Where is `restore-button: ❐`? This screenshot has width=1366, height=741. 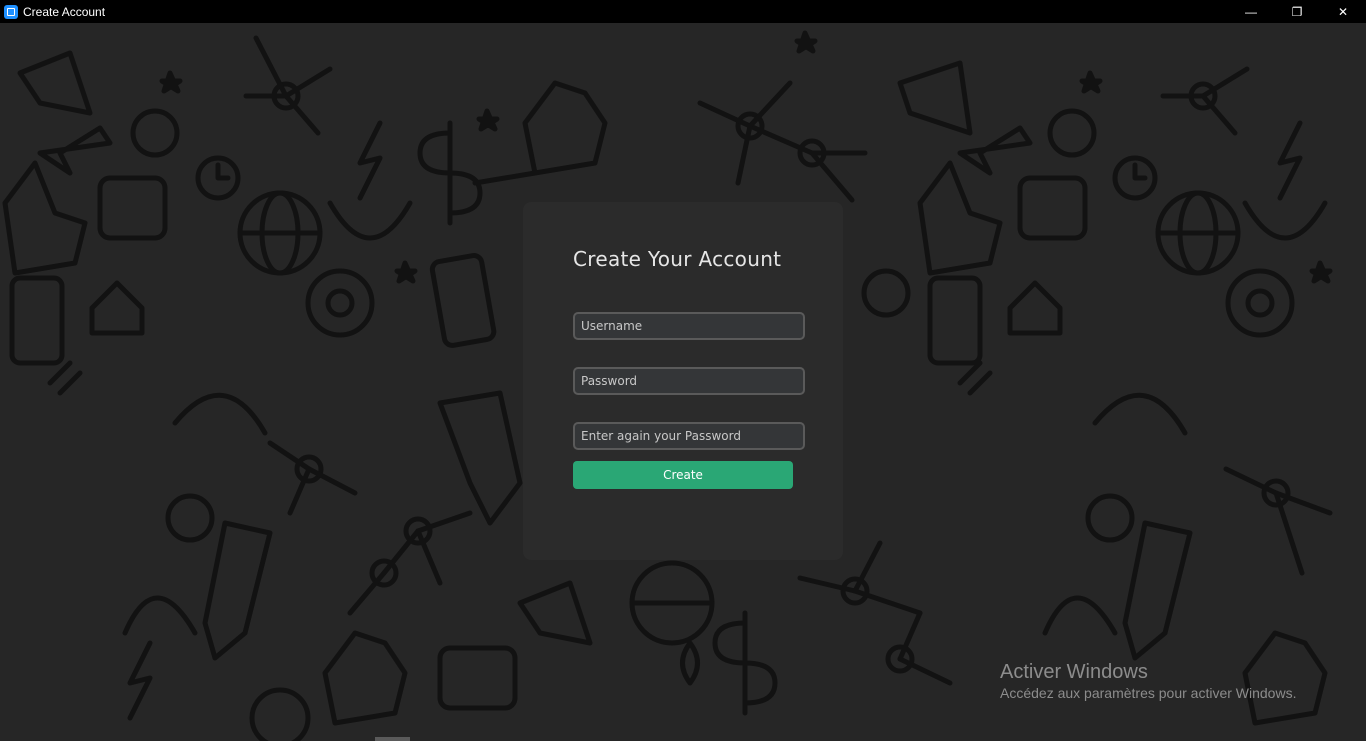
restore-button: ❐ is located at coordinates (1297, 11).